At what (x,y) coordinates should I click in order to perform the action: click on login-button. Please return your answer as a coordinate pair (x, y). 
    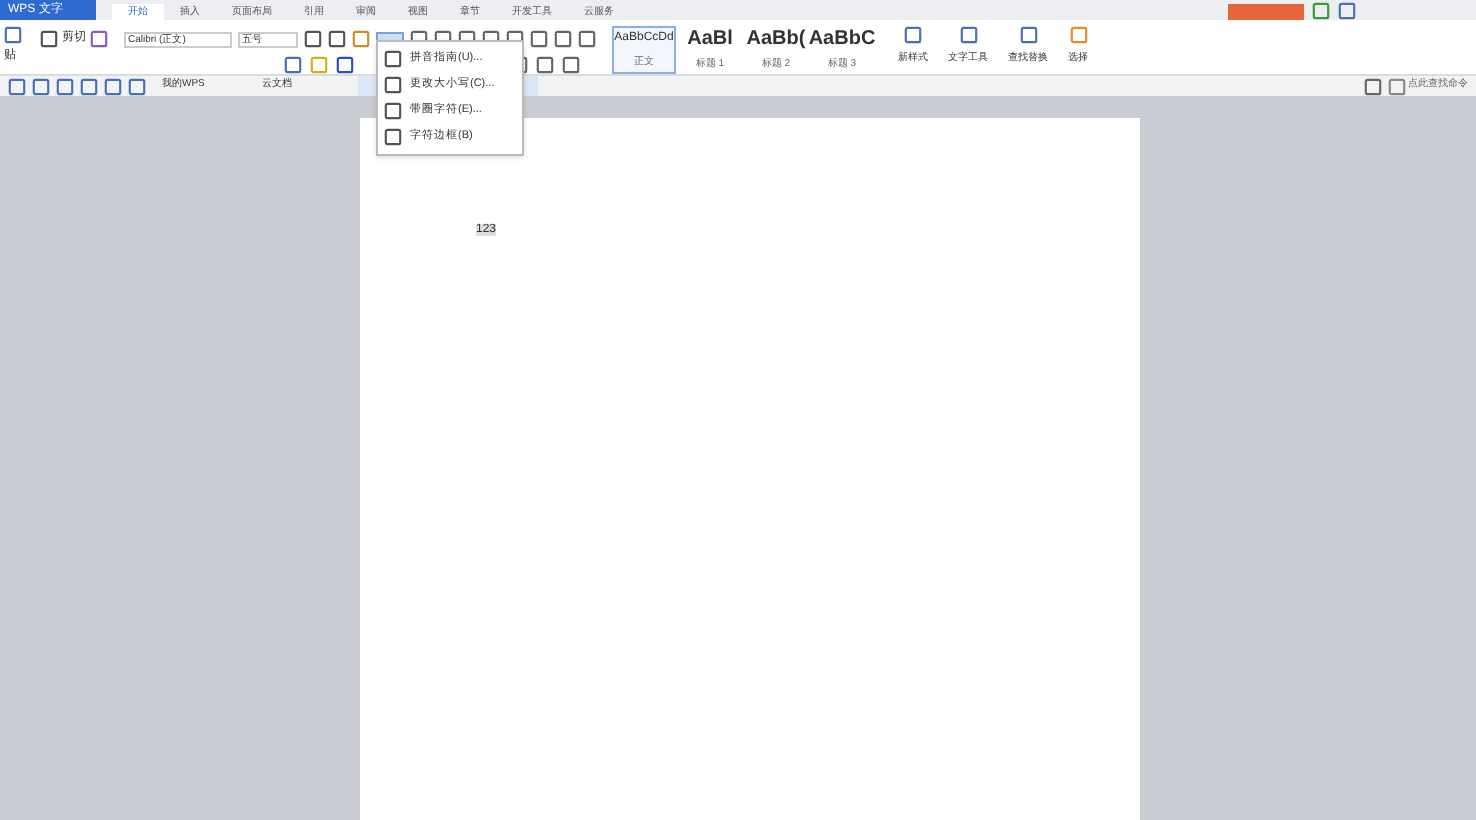
    Looking at the image, I should click on (1266, 11).